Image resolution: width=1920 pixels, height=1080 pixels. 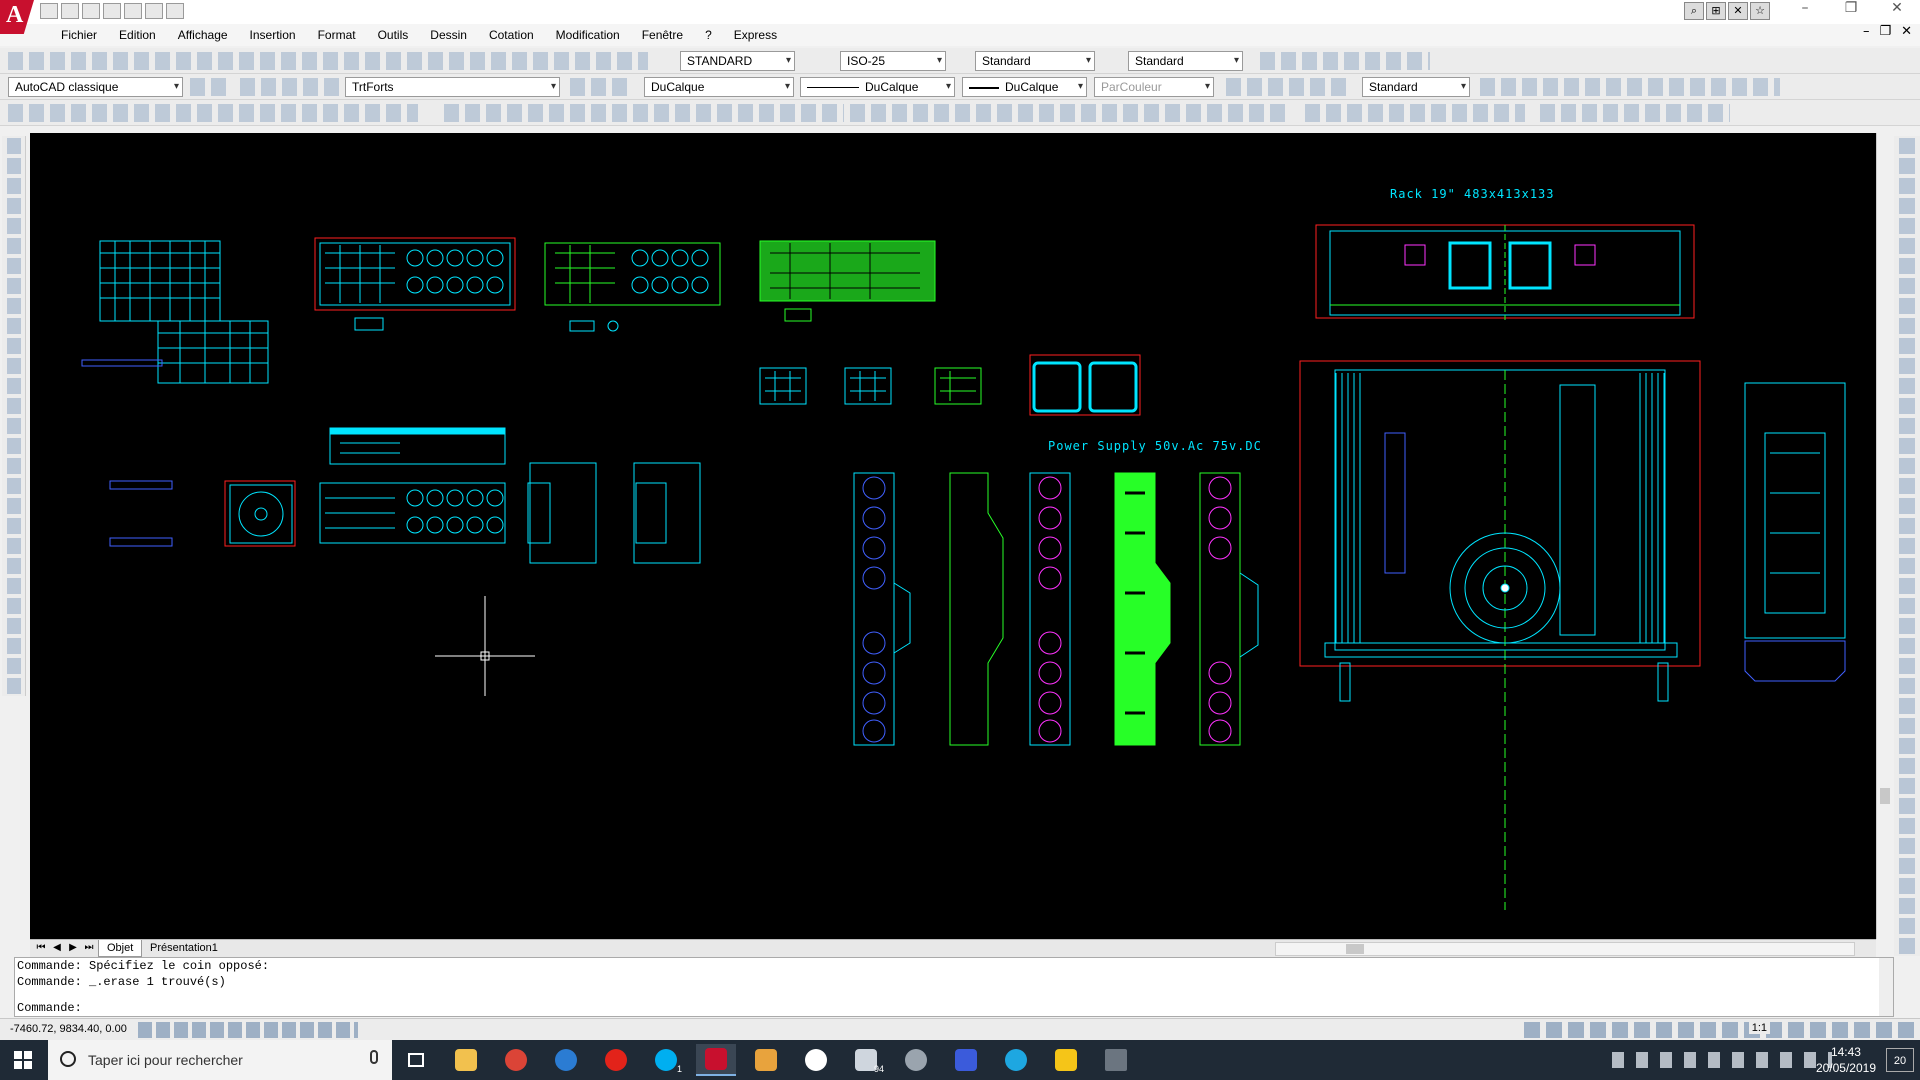 I want to click on new-file-icon, so click(x=49, y=11).